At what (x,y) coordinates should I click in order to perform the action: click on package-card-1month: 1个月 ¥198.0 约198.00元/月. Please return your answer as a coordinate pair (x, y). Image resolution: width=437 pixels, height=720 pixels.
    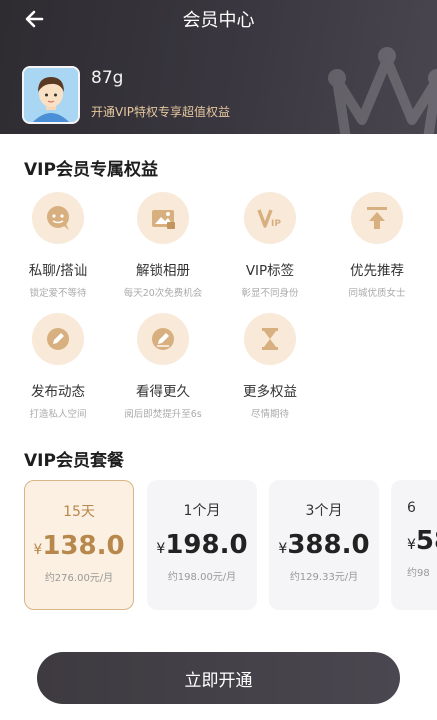
    Looking at the image, I should click on (202, 545).